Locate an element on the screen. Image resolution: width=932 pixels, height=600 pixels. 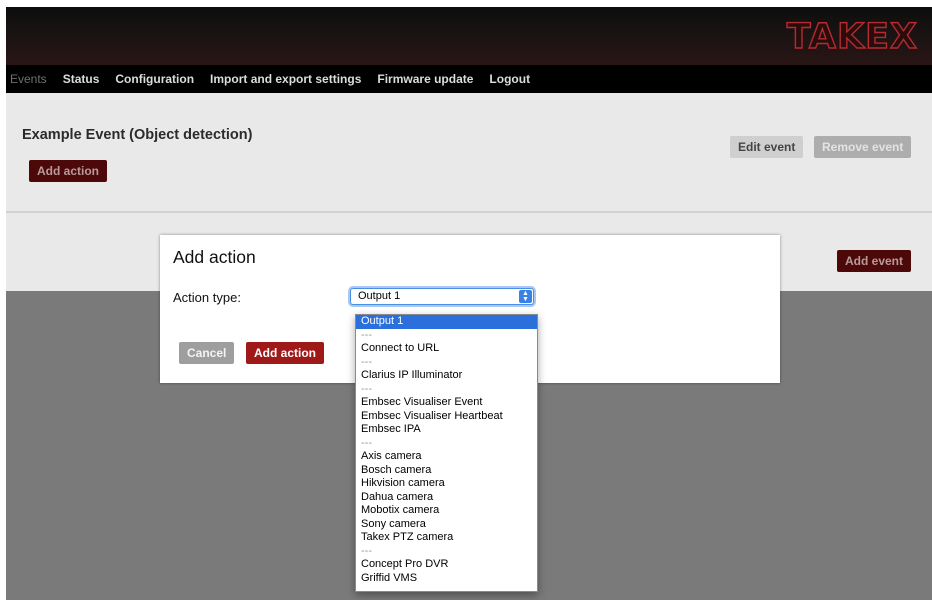
cancel-button: Cancel is located at coordinates (207, 353).